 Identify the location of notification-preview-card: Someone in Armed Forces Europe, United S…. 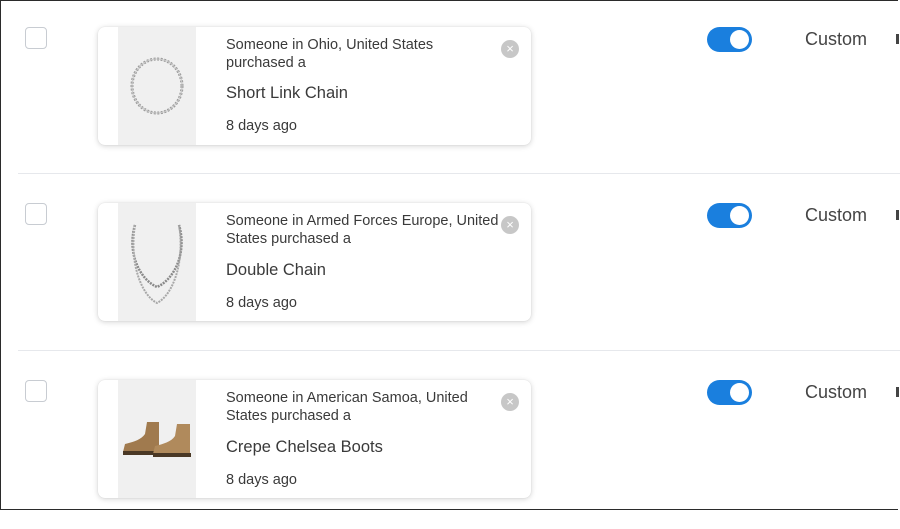
(314, 262).